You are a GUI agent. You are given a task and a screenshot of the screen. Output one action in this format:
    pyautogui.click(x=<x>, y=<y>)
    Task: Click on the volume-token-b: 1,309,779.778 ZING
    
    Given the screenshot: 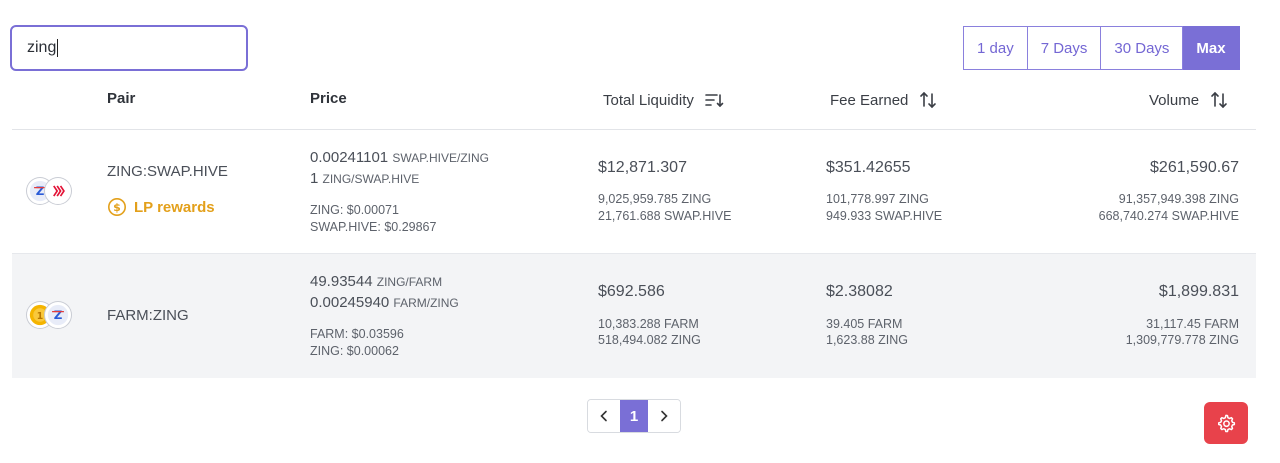 What is the action you would take?
    pyautogui.click(x=1182, y=340)
    